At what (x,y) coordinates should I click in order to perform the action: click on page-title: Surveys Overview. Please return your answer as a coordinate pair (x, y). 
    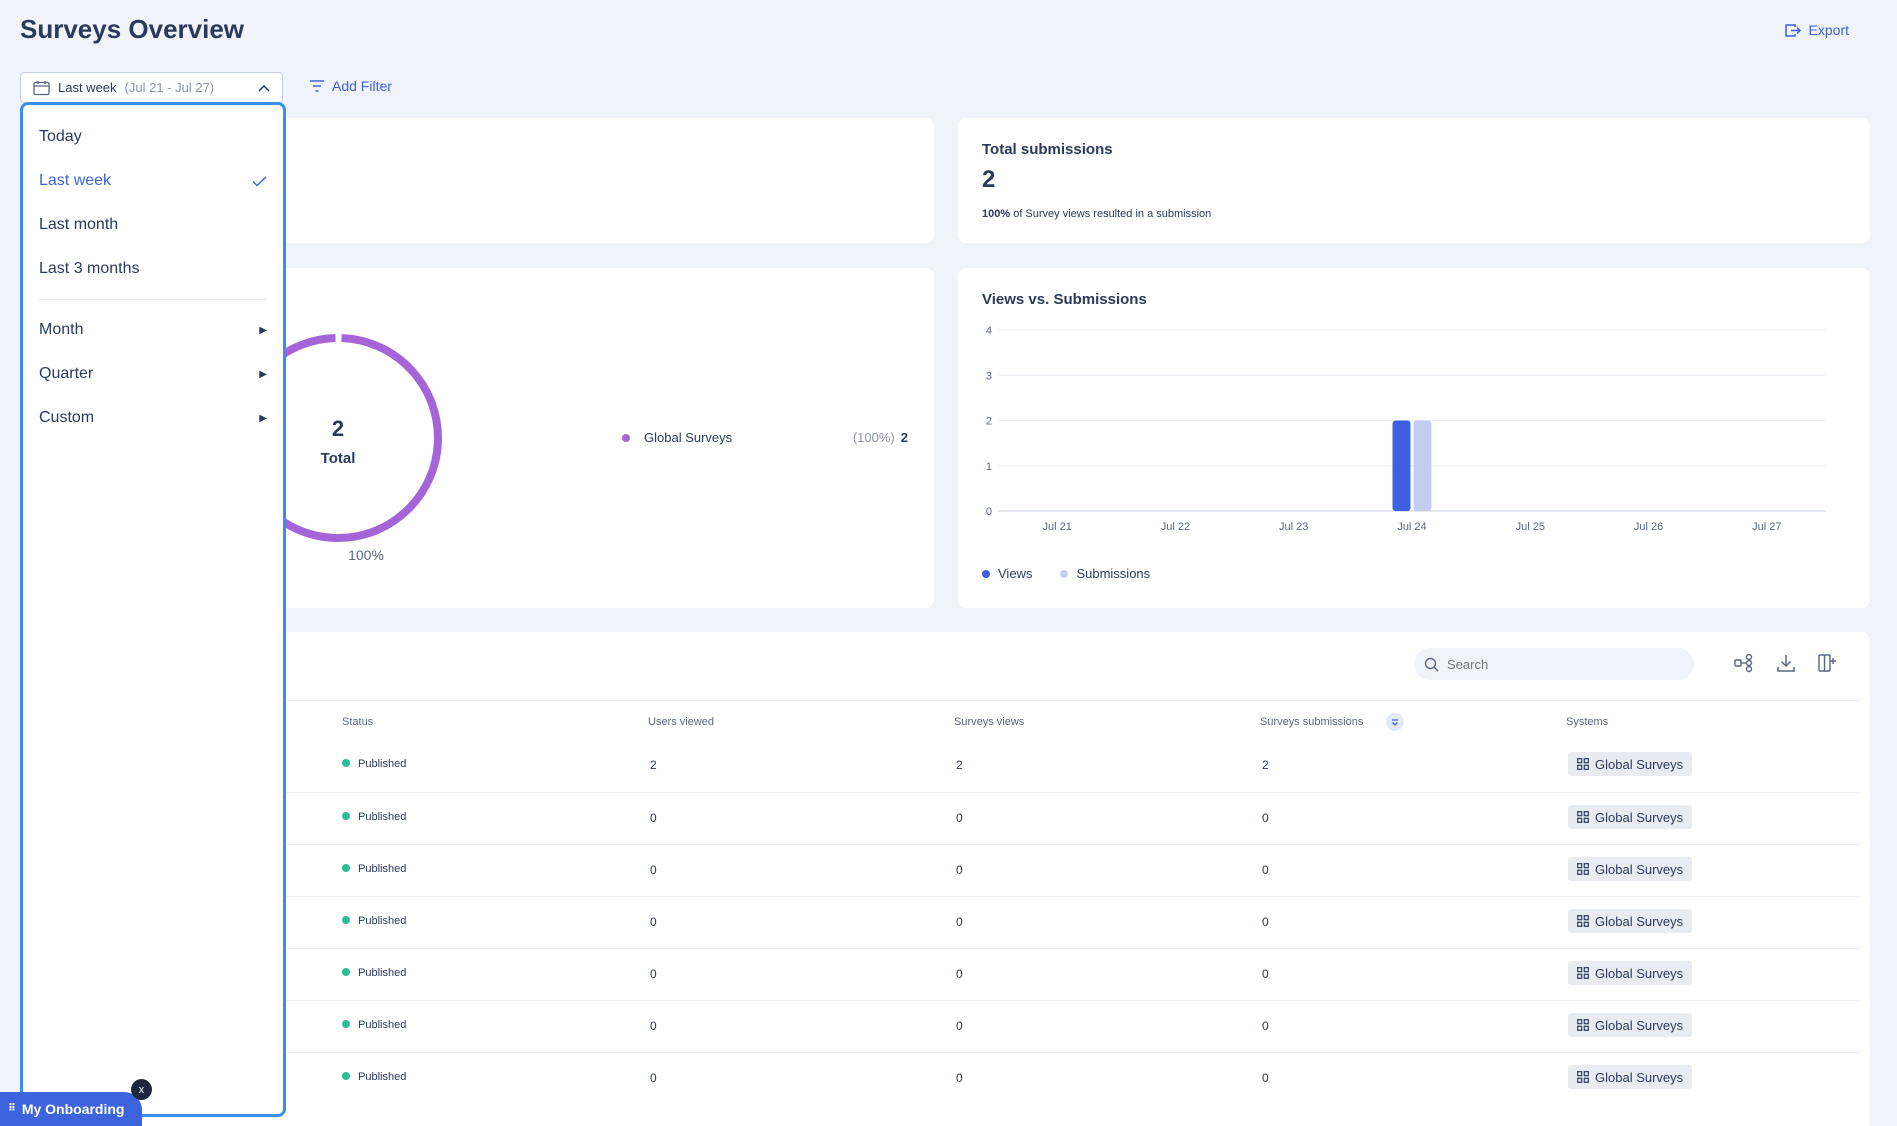
    Looking at the image, I should click on (132, 29).